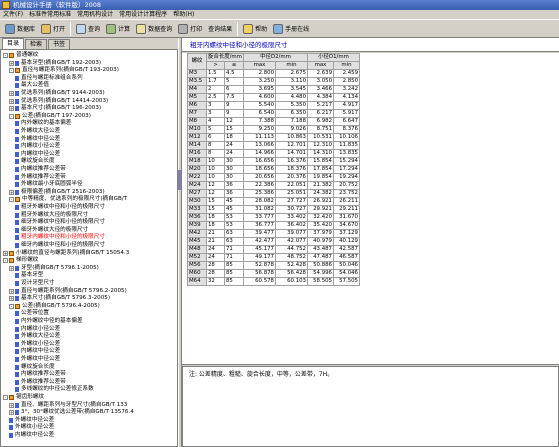 The image size is (559, 447). What do you see at coordinates (49, 321) in the screenshot?
I see `tree-item: 内外螺纹中径的基本偏差` at bounding box center [49, 321].